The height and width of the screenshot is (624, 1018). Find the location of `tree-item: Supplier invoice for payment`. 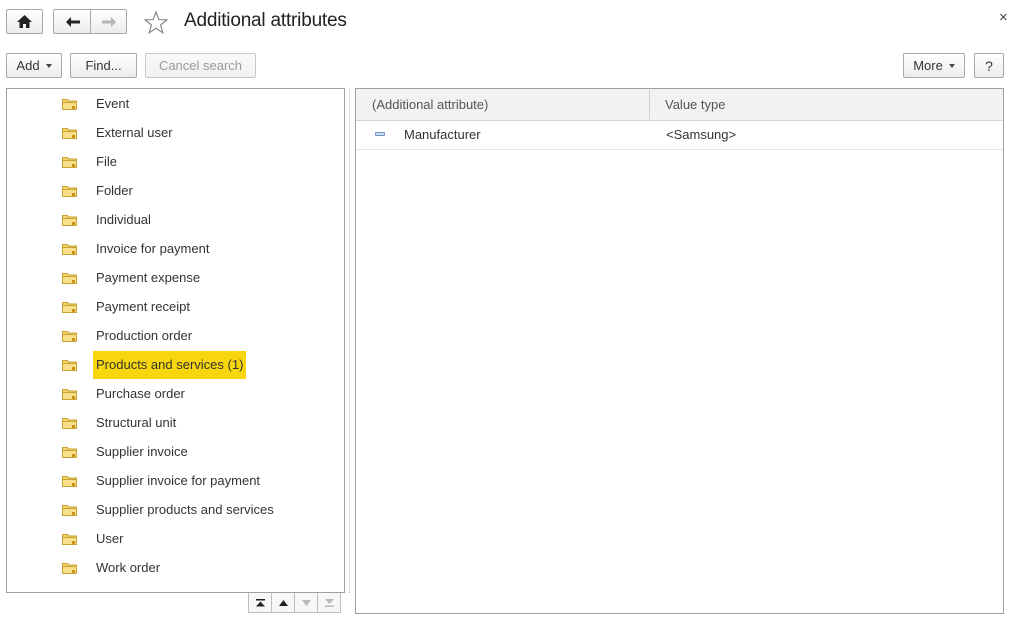

tree-item: Supplier invoice for payment is located at coordinates (172, 481).